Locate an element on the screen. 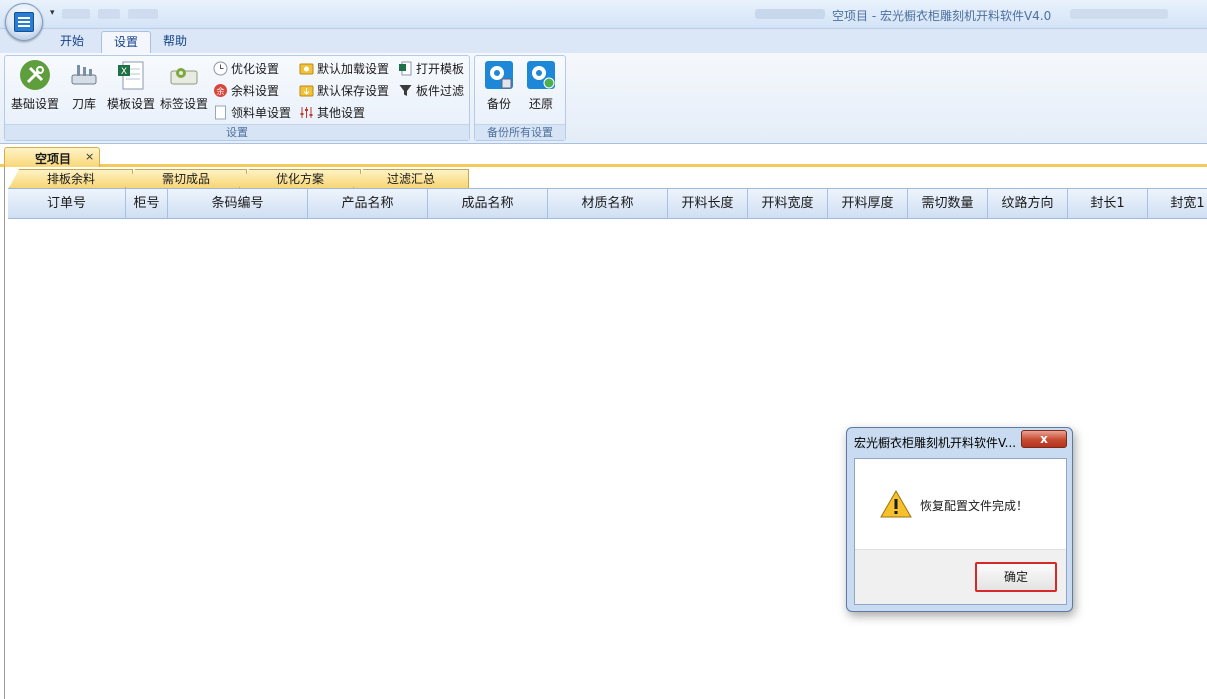  column-header-product-name: 产品名称 is located at coordinates (368, 203).